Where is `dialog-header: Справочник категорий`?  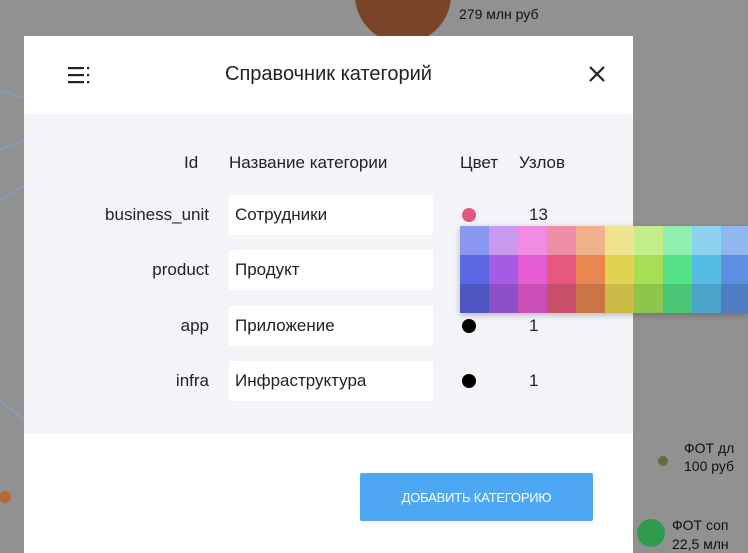 dialog-header: Справочник категорий is located at coordinates (328, 75).